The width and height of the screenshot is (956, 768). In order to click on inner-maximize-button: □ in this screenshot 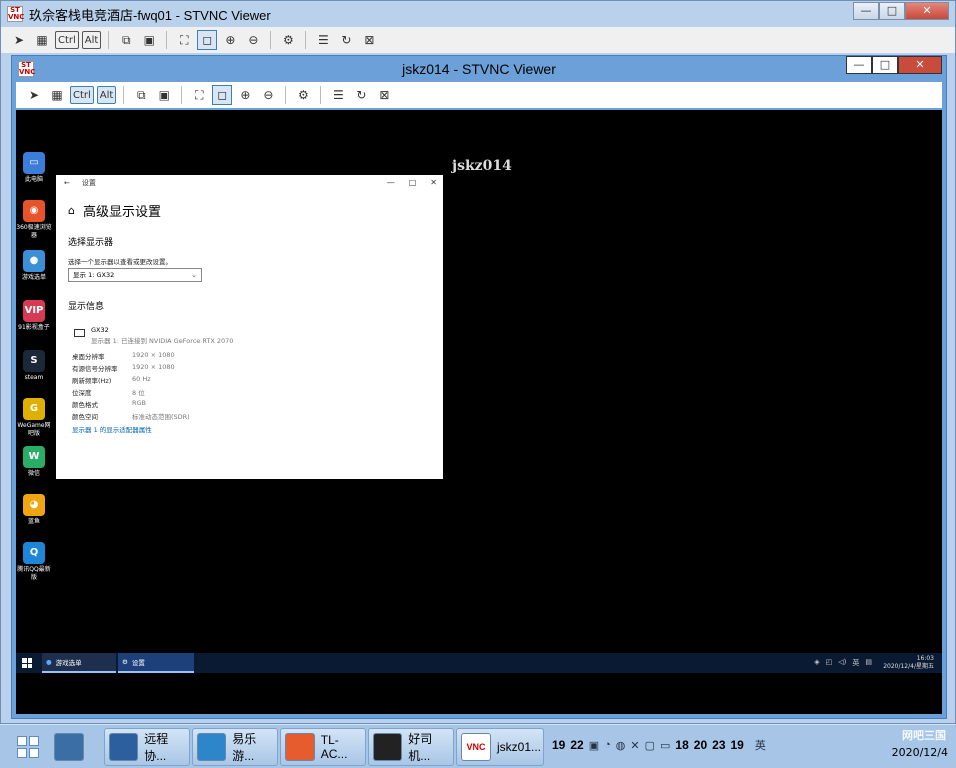, I will do `click(885, 65)`.